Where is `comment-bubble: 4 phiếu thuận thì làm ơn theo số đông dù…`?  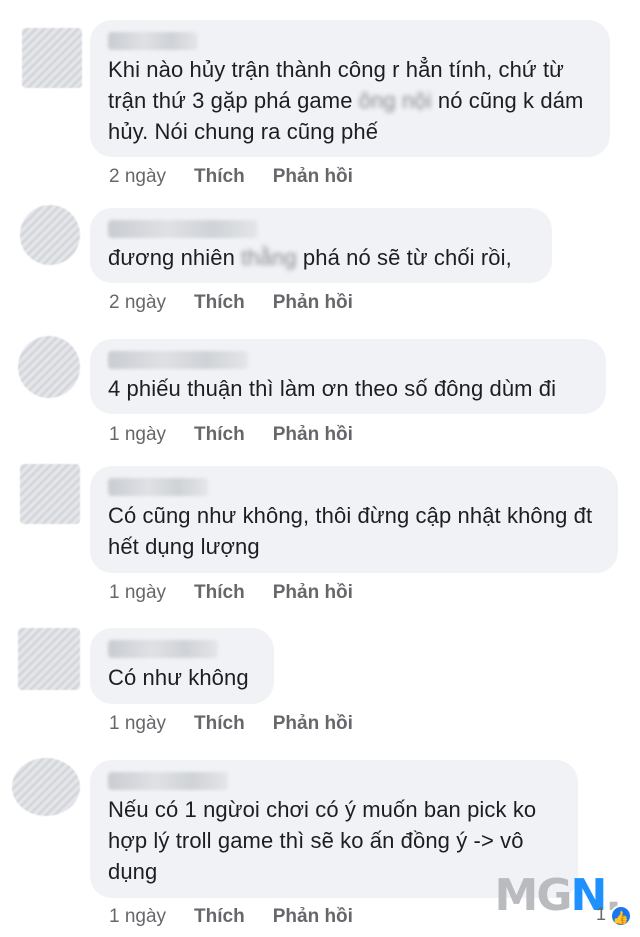 comment-bubble: 4 phiếu thuận thì làm ơn theo số đông dù… is located at coordinates (348, 376).